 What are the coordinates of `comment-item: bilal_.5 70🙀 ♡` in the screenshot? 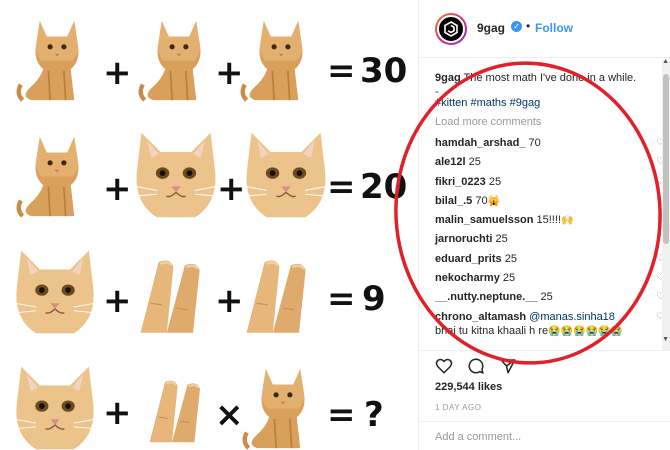 It's located at (550, 203).